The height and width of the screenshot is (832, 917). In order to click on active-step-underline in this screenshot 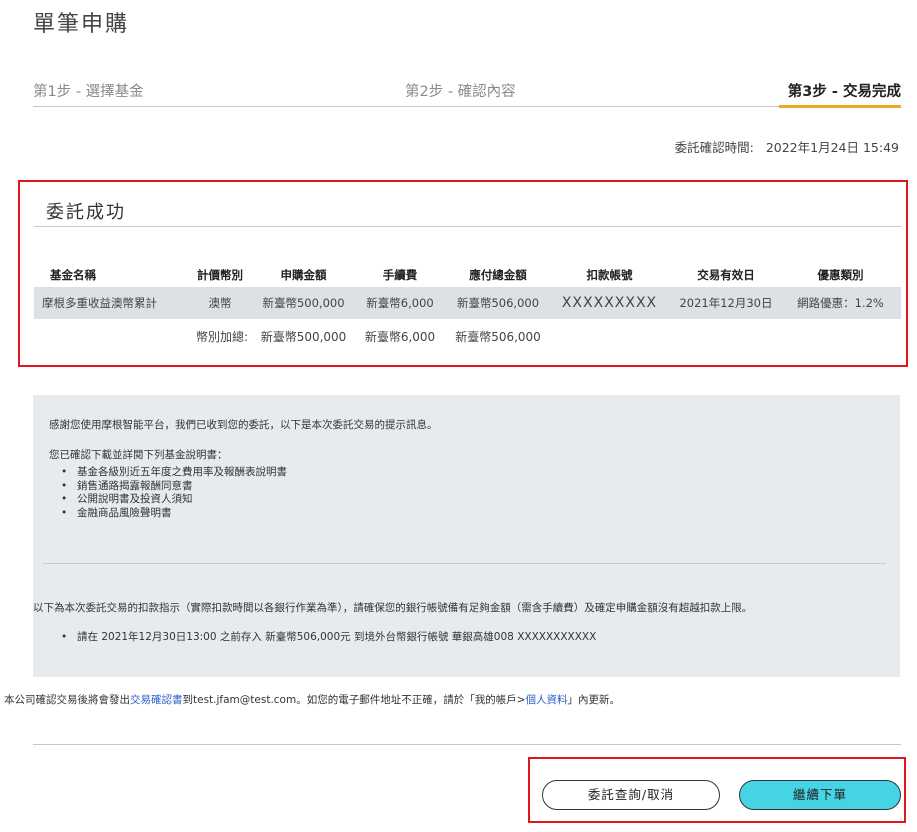, I will do `click(840, 106)`.